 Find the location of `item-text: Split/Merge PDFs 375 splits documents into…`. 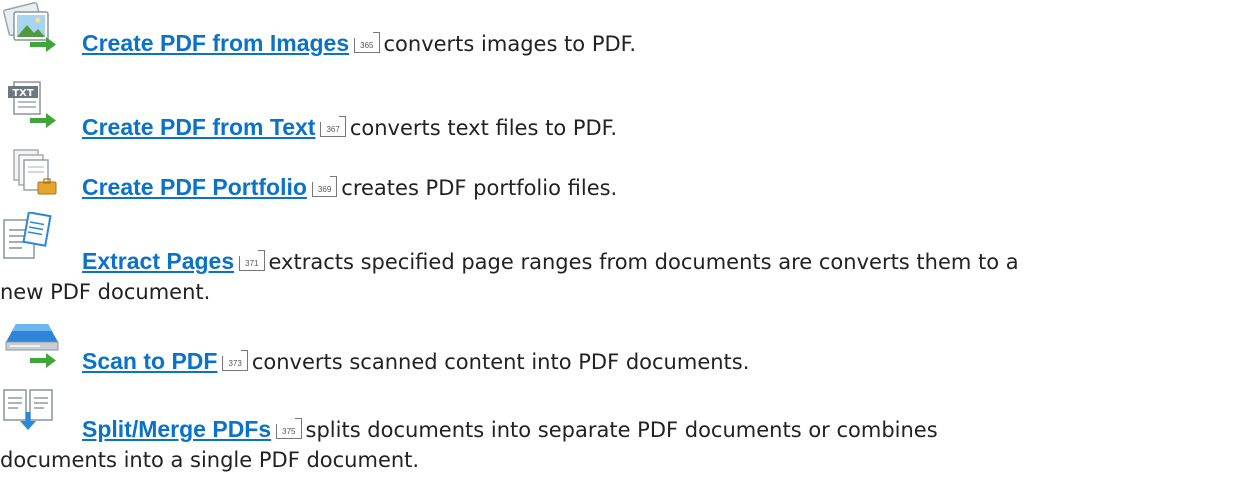

item-text: Split/Merge PDFs 375 splits documents into… is located at coordinates (510, 430).